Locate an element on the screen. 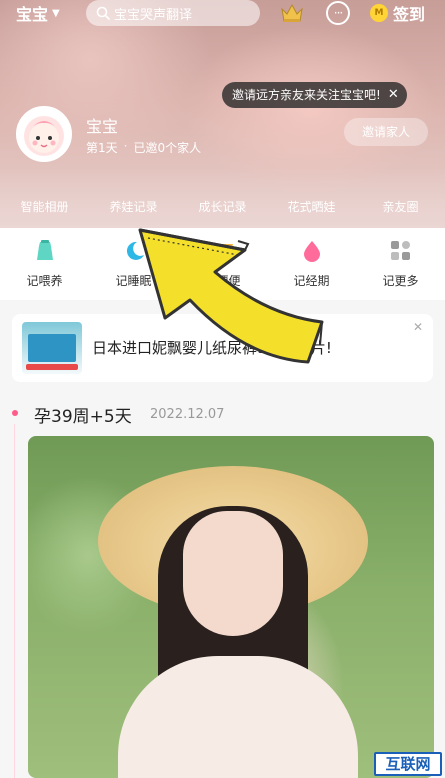 This screenshot has width=445, height=778. tab-show-baby: 花式晒娃 is located at coordinates (311, 207).